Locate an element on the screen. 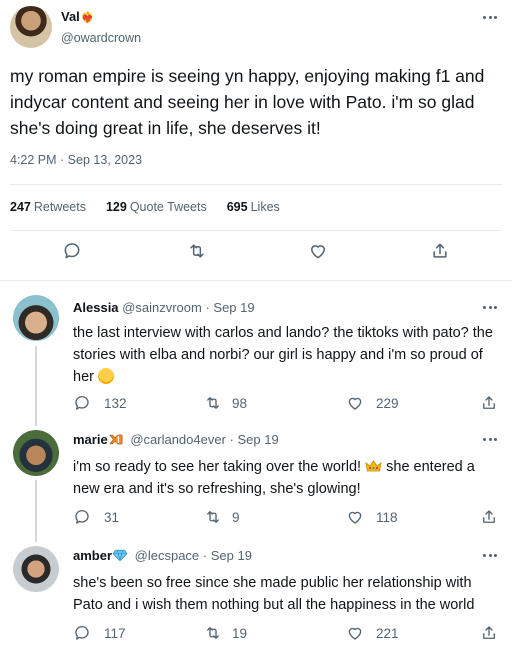 This screenshot has height=650, width=512. quote-tweets-stat: 129 Quote Tweets is located at coordinates (156, 207).